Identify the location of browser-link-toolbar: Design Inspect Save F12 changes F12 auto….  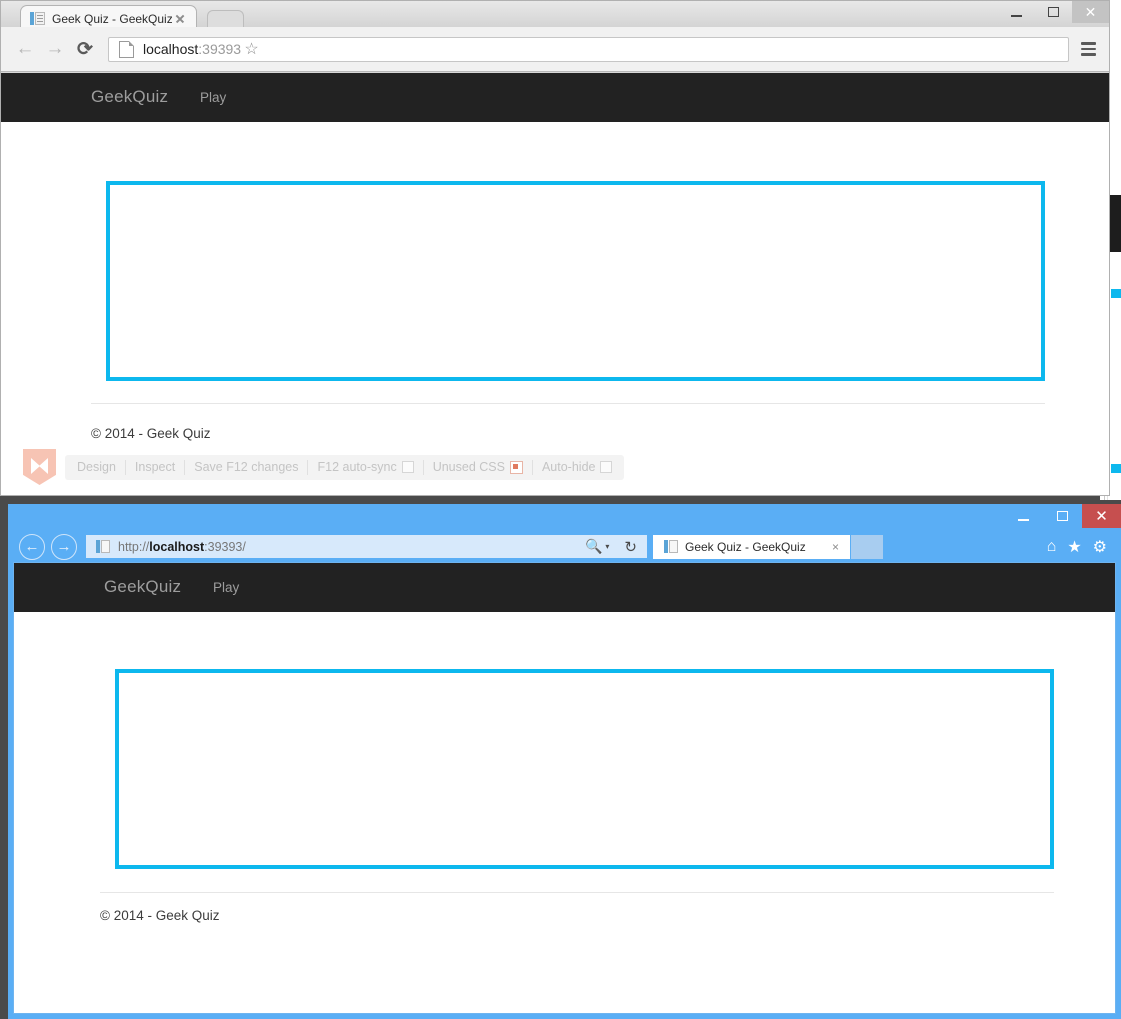
(324, 467).